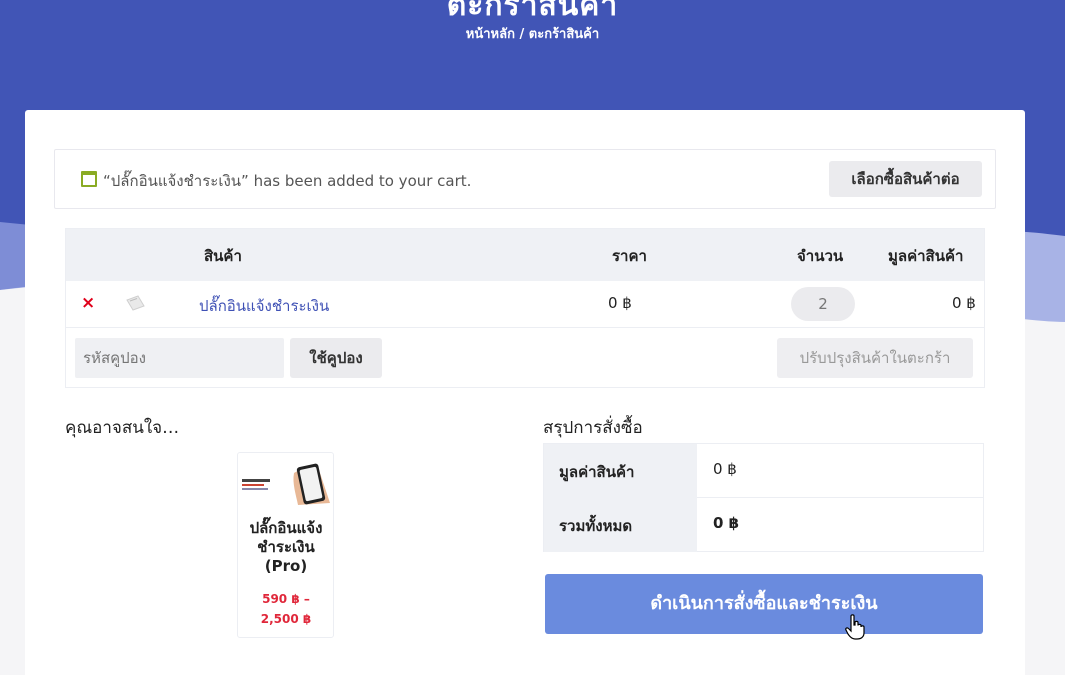 This screenshot has width=1065, height=675. Describe the element at coordinates (620, 303) in the screenshot. I see `product-price: 0 ฿` at that location.